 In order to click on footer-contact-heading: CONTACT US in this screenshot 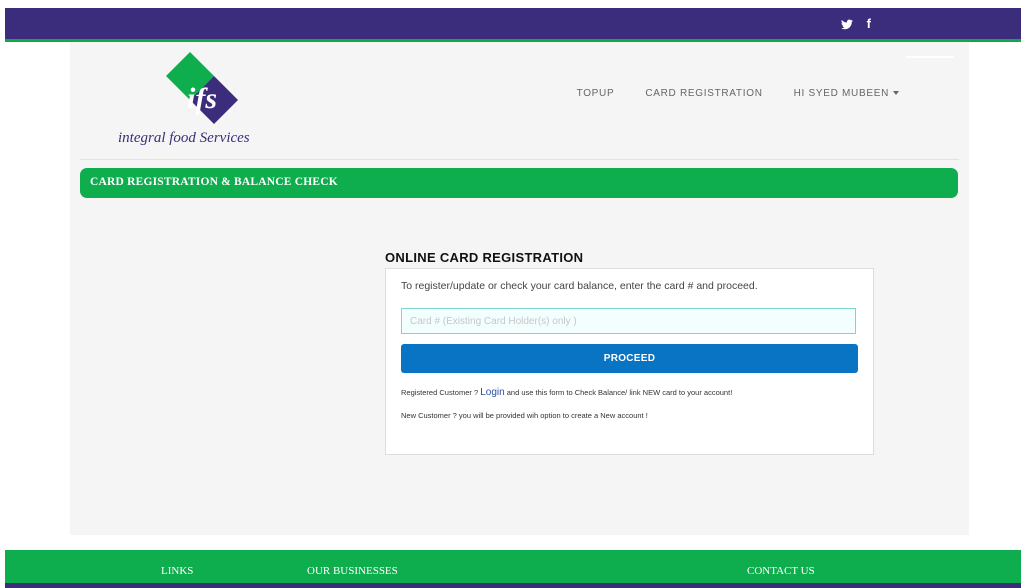, I will do `click(781, 571)`.